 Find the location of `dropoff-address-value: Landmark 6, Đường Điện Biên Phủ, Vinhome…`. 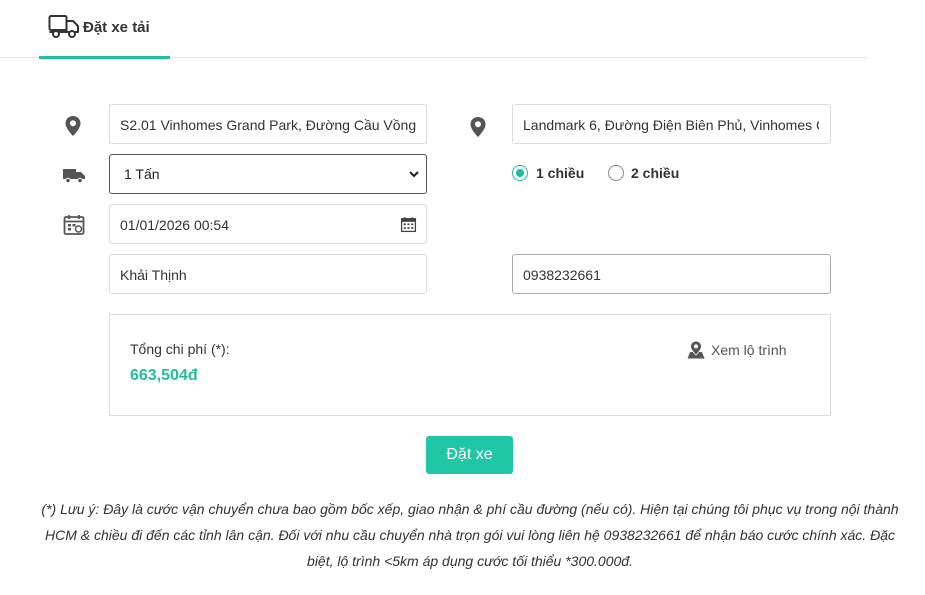

dropoff-address-value: Landmark 6, Đường Điện Biên Phủ, Vinhome… is located at coordinates (671, 125).